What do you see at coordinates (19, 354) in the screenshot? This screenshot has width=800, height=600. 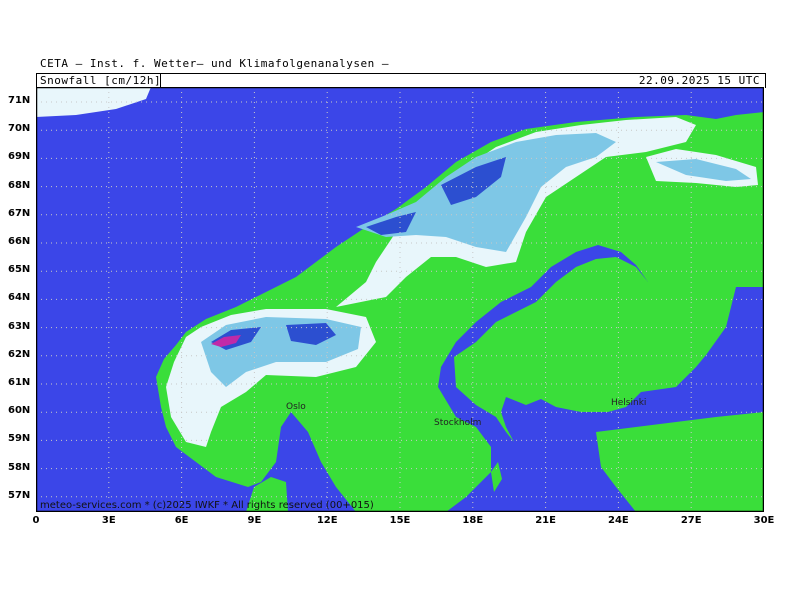 I see `lat-label-62n: 62N` at bounding box center [19, 354].